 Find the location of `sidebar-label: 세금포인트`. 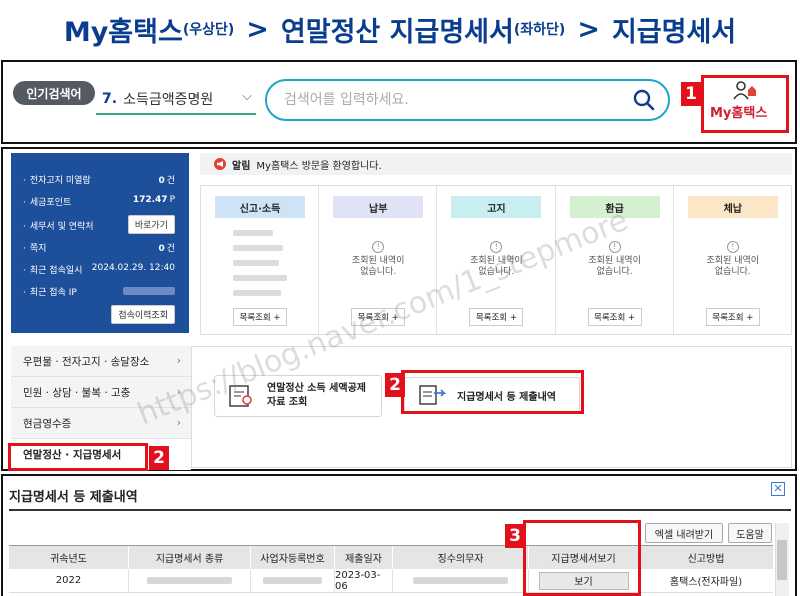

sidebar-label: 세금포인트 is located at coordinates (47, 201).